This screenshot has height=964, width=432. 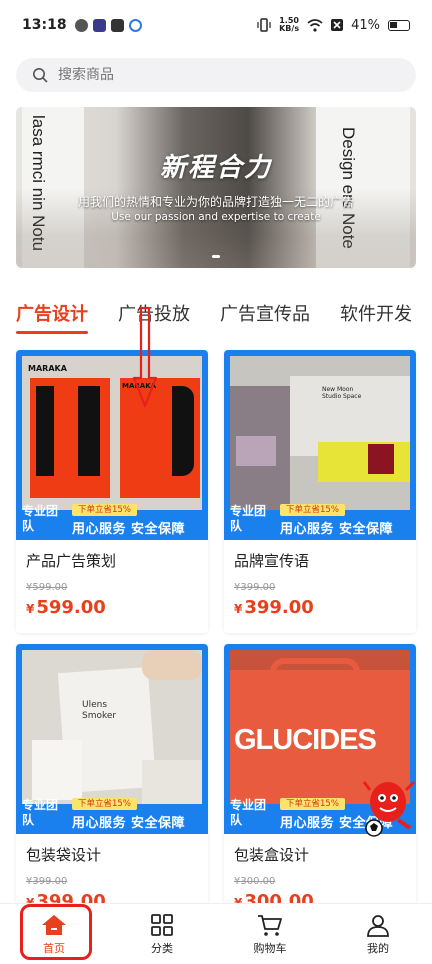 What do you see at coordinates (108, 25) in the screenshot?
I see `notification-icons` at bounding box center [108, 25].